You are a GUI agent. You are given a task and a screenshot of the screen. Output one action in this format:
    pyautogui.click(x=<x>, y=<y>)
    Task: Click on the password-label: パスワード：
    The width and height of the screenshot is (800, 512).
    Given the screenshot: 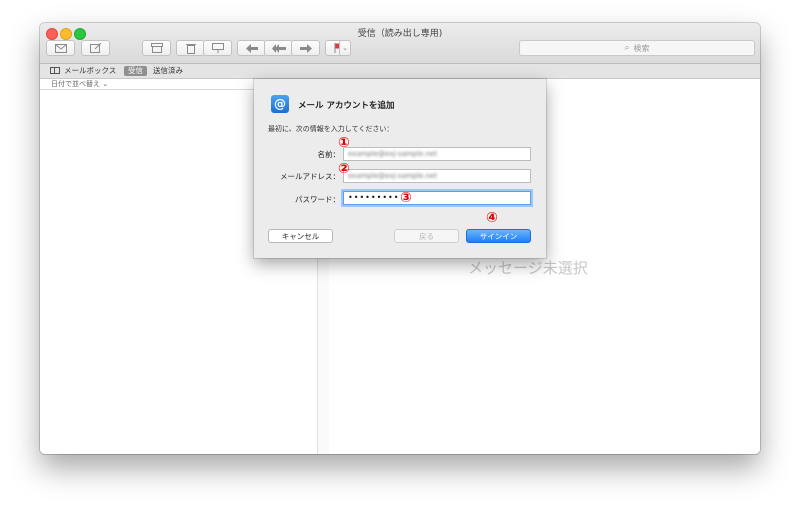 What is the action you would take?
    pyautogui.click(x=317, y=199)
    